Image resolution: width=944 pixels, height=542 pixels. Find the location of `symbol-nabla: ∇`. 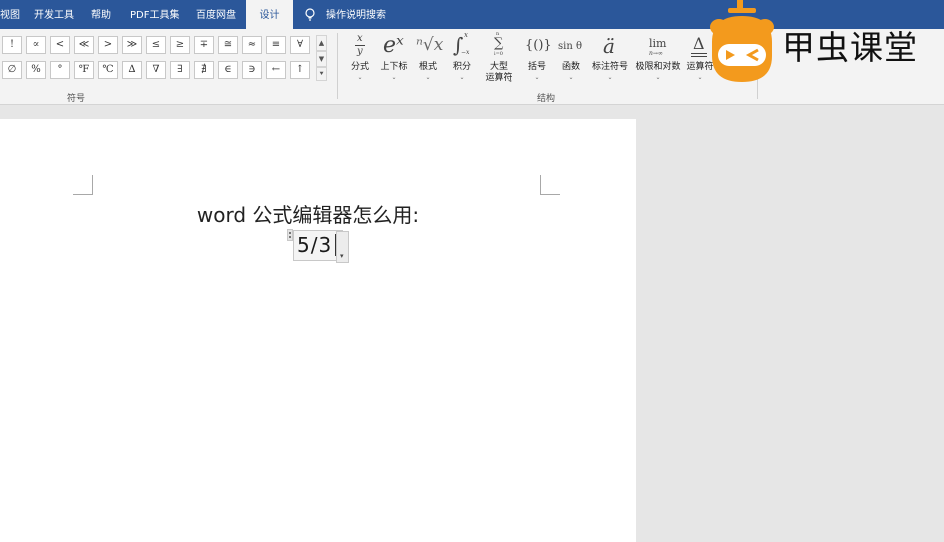

symbol-nabla: ∇ is located at coordinates (156, 70).